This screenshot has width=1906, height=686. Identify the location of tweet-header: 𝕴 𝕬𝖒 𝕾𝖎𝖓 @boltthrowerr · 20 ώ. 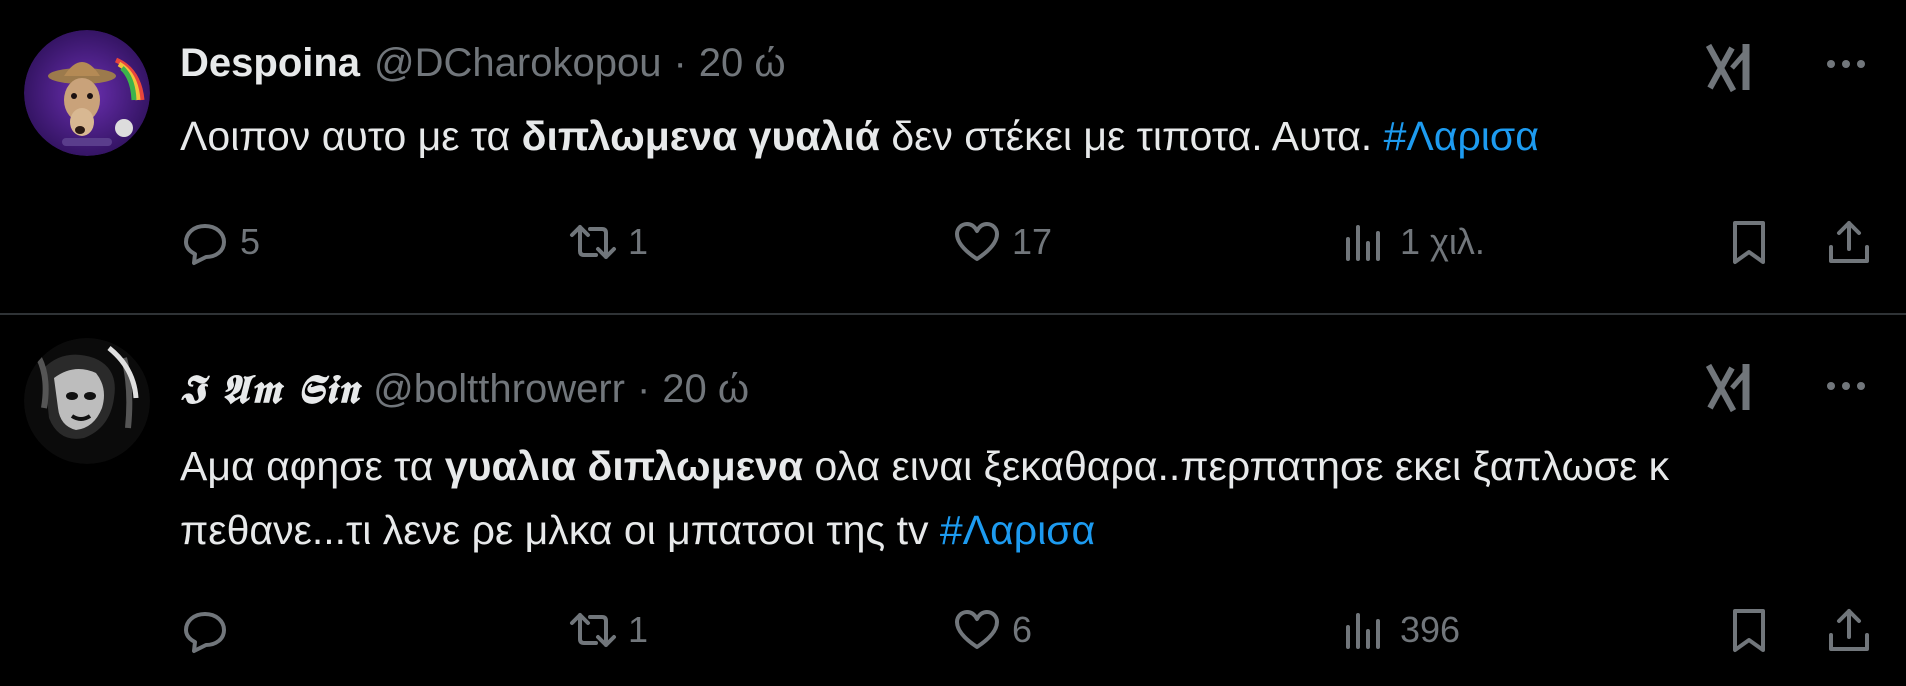
(464, 389).